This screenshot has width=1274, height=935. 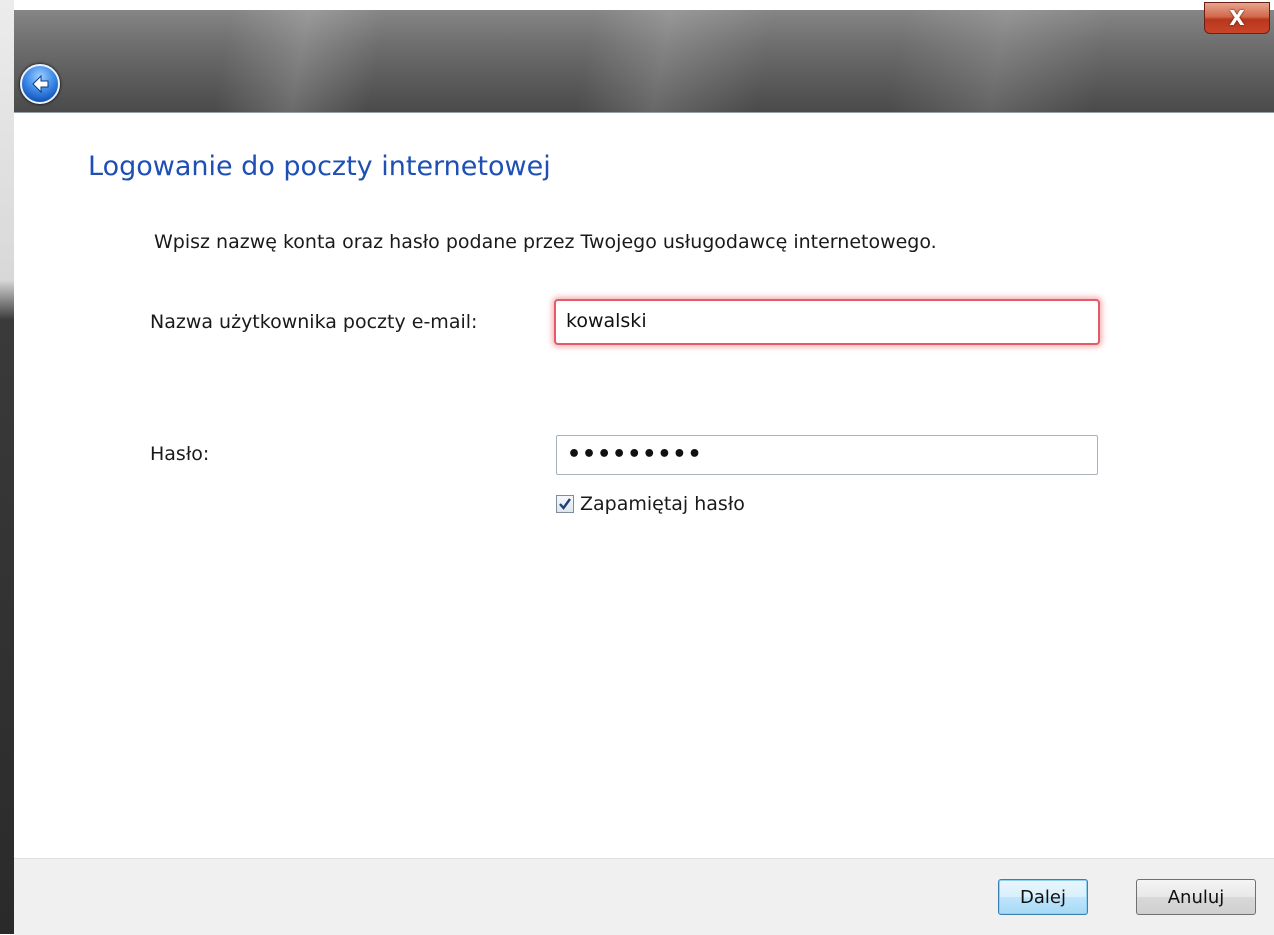 What do you see at coordinates (644, 896) in the screenshot?
I see `dialog-footer: Dalej Anuluj` at bounding box center [644, 896].